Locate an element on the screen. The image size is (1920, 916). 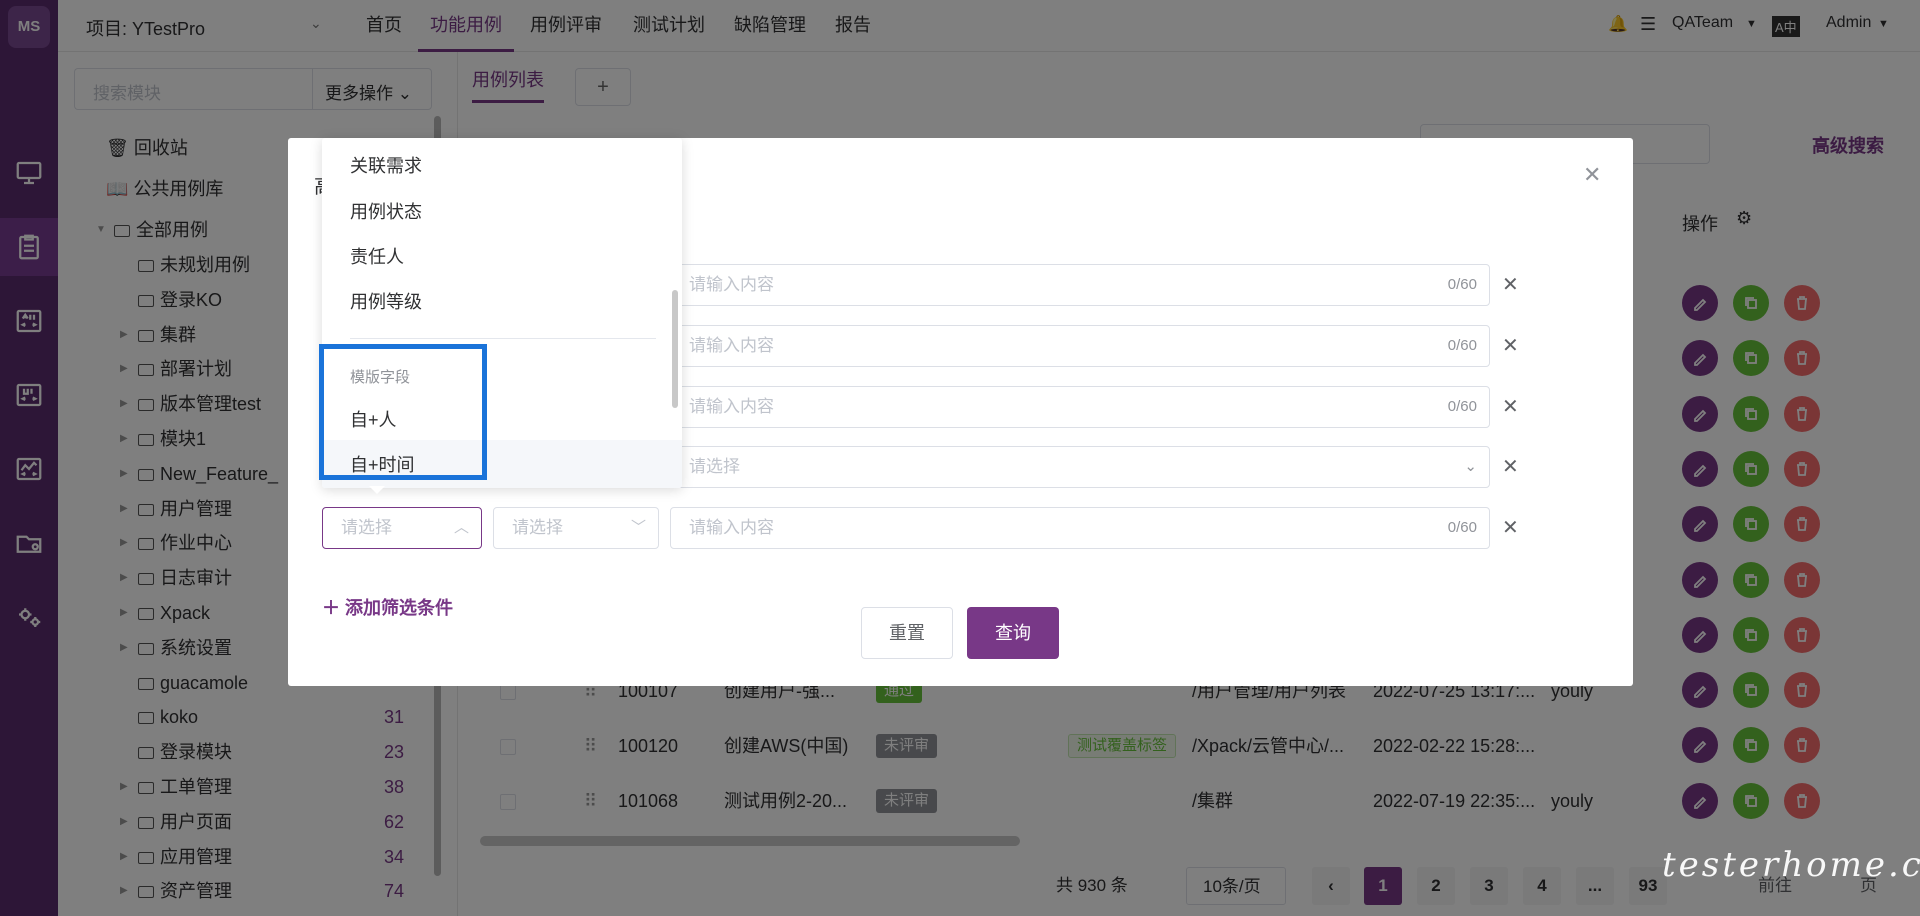
dropdown-arrow is located at coordinates (377, 490).